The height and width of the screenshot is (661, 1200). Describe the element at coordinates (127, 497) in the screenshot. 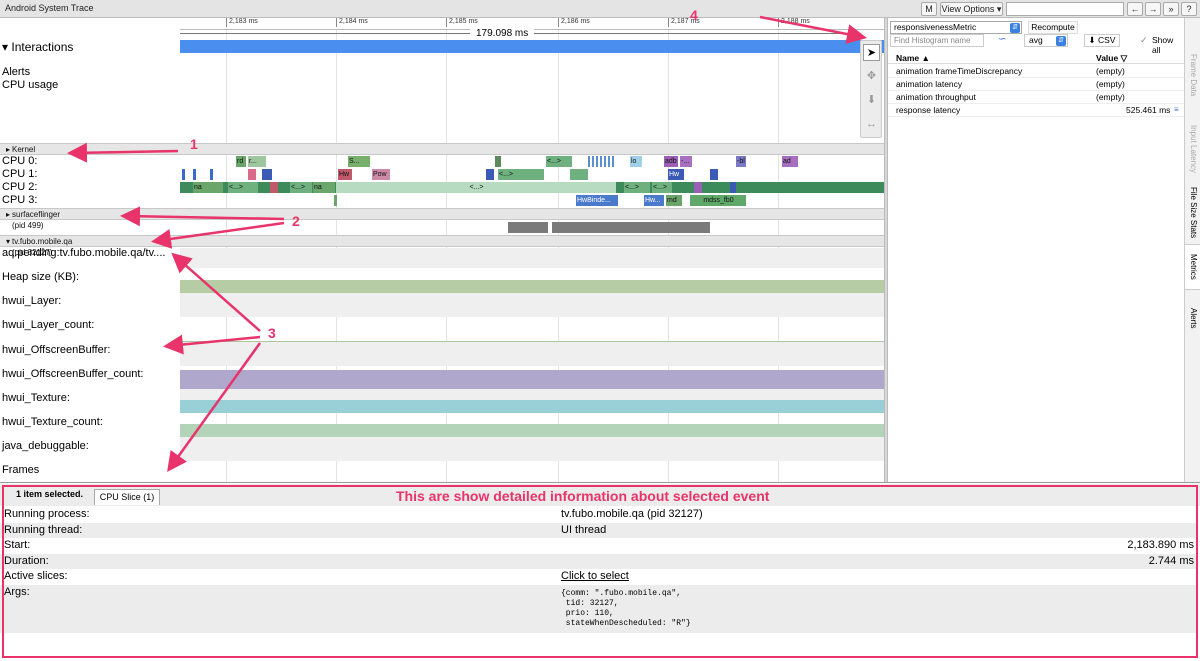

I see `tab-cpu-slice: CPU Slice (1)` at that location.